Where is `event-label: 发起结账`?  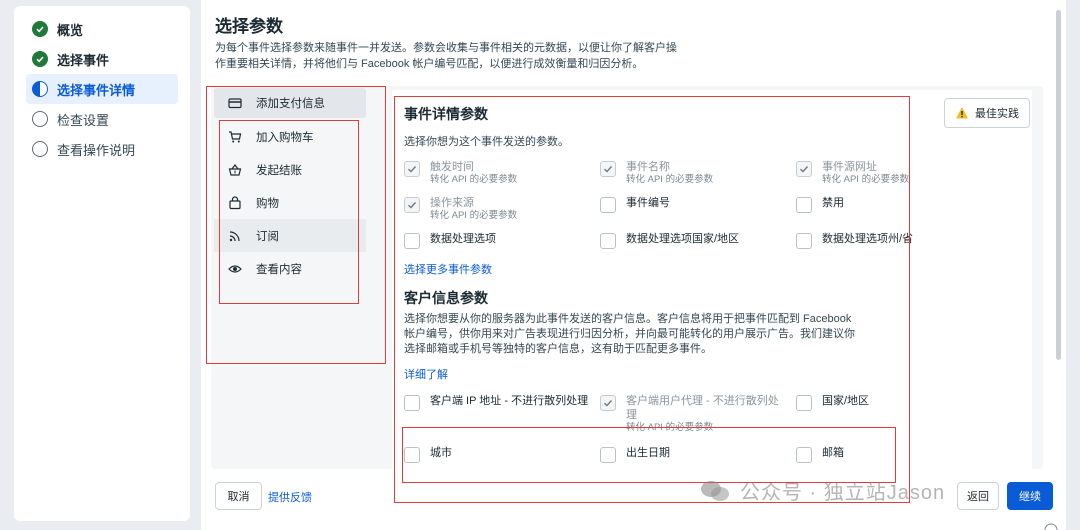 event-label: 发起结账 is located at coordinates (279, 170).